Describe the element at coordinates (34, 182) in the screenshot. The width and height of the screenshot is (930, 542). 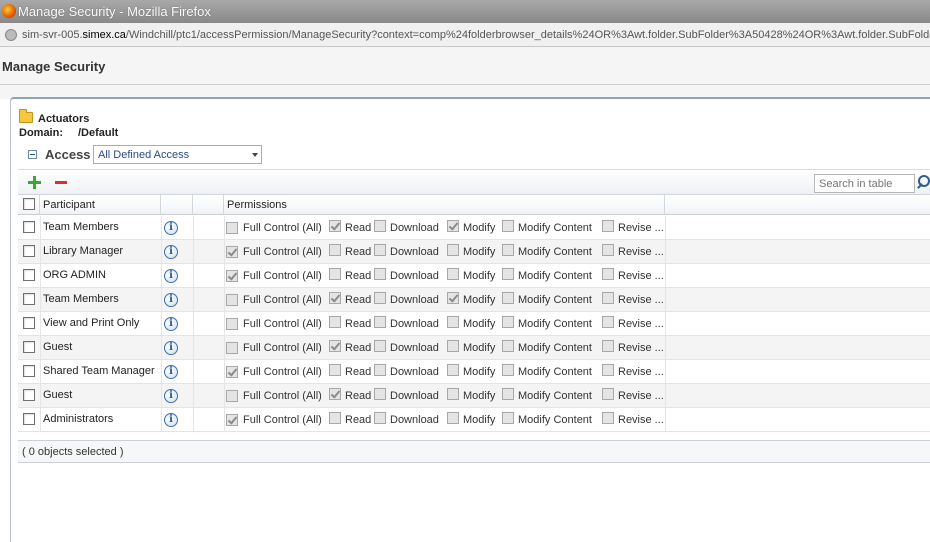
I see `add-icon` at that location.